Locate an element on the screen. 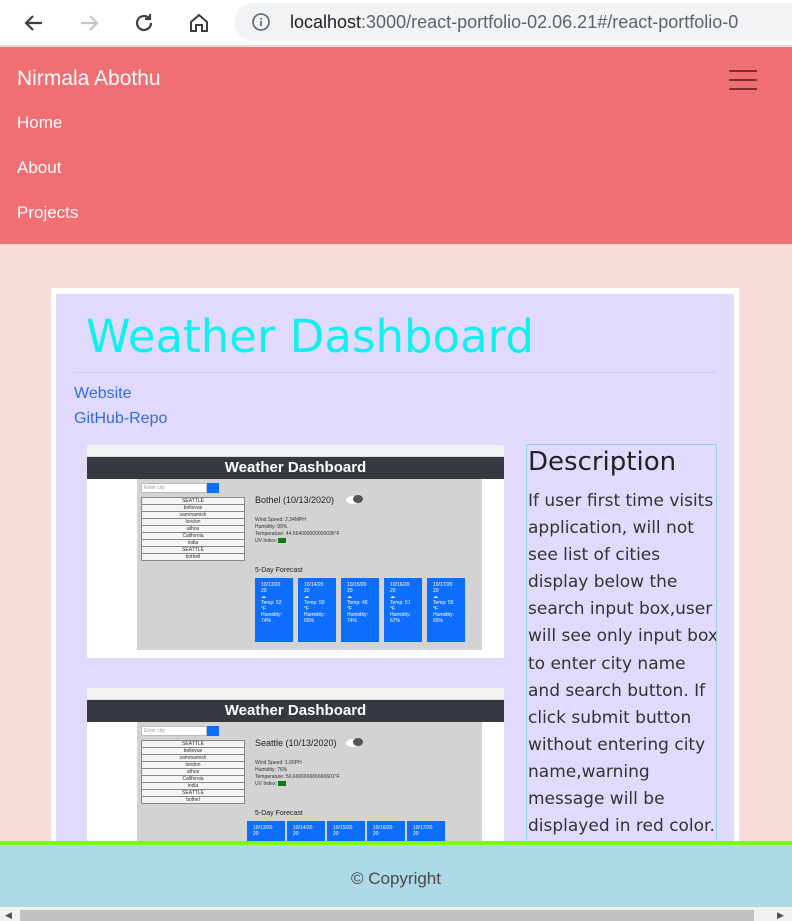 Image resolution: width=792 pixels, height=921 pixels. forecast-card: 10/14/20 20 ☁ Temp: 50 °F Humidity: 65% is located at coordinates (317, 610).